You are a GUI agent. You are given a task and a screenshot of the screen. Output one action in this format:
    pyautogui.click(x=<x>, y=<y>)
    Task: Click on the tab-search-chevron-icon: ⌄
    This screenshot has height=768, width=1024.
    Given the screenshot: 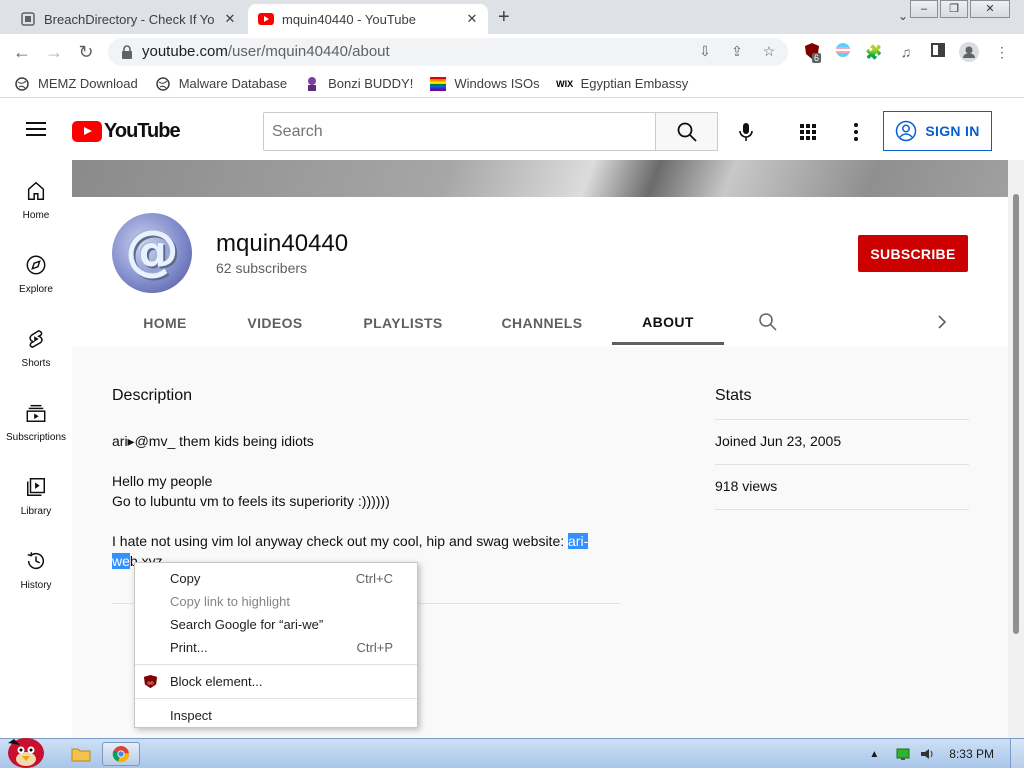 What is the action you would take?
    pyautogui.click(x=903, y=16)
    